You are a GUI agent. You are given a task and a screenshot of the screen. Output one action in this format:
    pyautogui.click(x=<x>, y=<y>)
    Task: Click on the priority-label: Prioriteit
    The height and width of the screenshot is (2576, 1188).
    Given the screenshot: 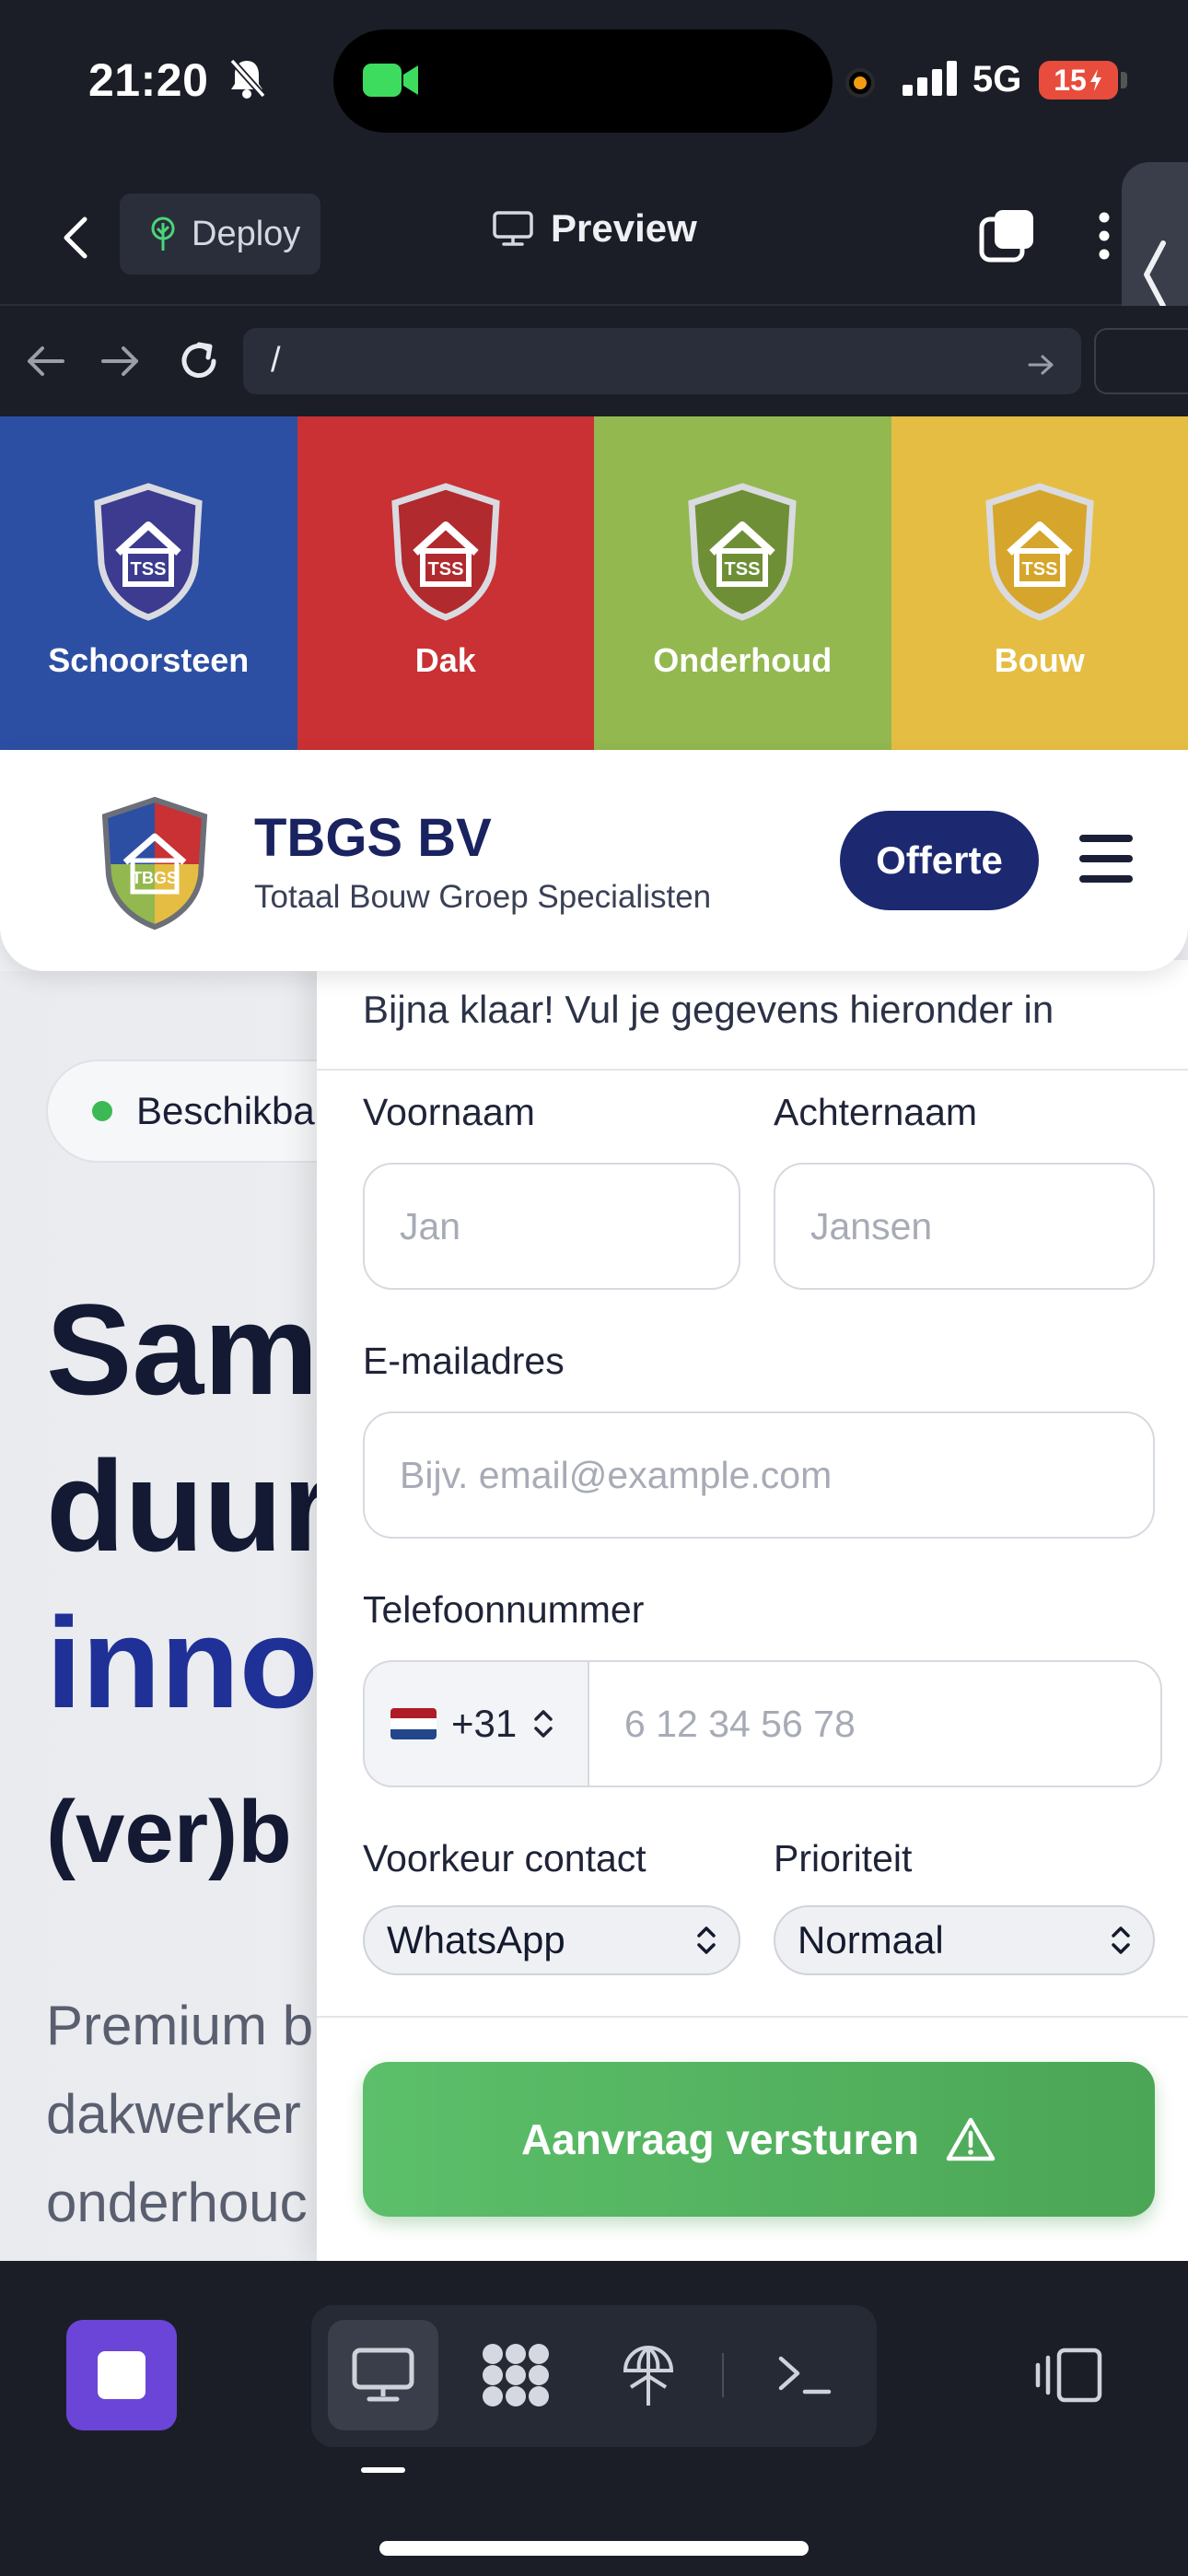 What is the action you would take?
    pyautogui.click(x=843, y=1858)
    